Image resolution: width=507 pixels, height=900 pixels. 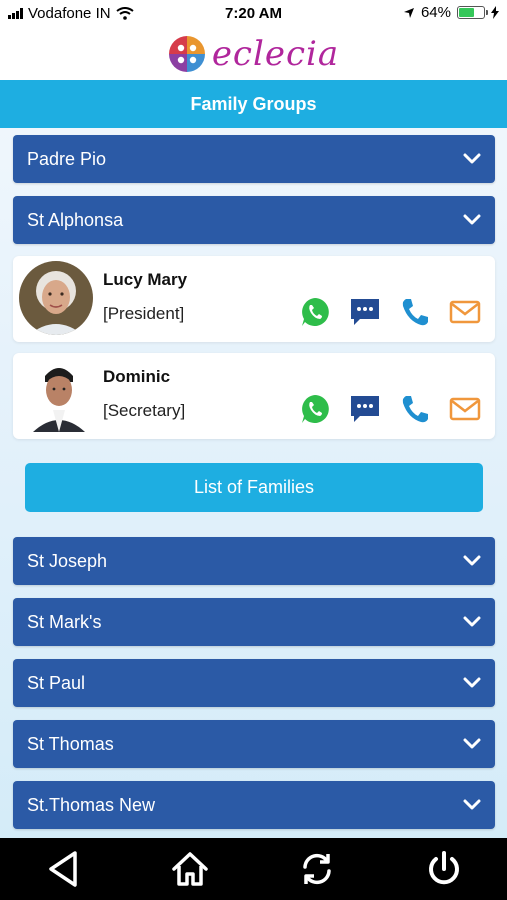 I want to click on logo-bar: eclecia, so click(x=253, y=54).